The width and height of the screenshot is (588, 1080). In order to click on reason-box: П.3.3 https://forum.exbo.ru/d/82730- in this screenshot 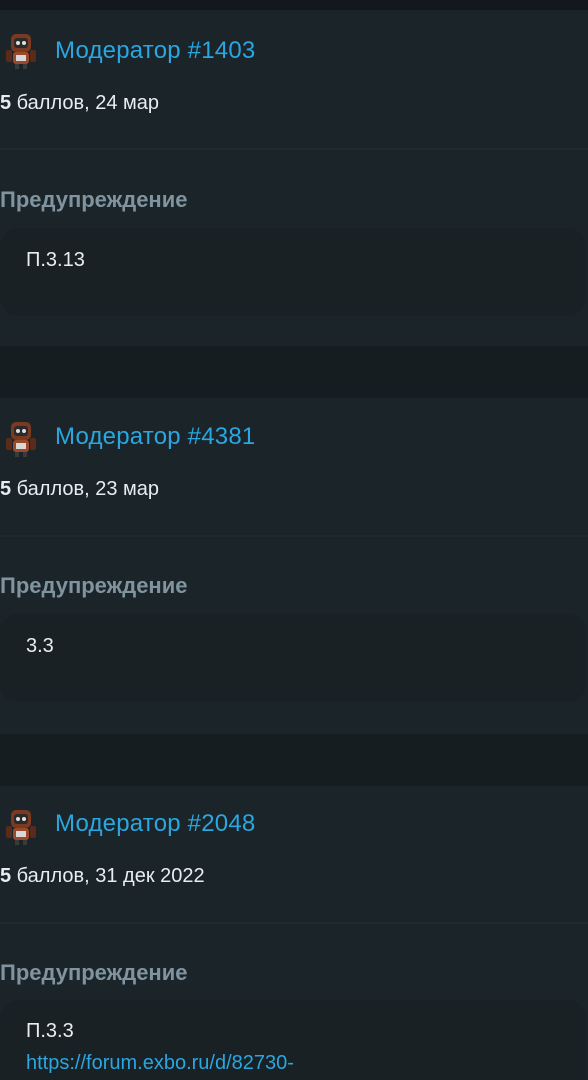, I will do `click(293, 1040)`.